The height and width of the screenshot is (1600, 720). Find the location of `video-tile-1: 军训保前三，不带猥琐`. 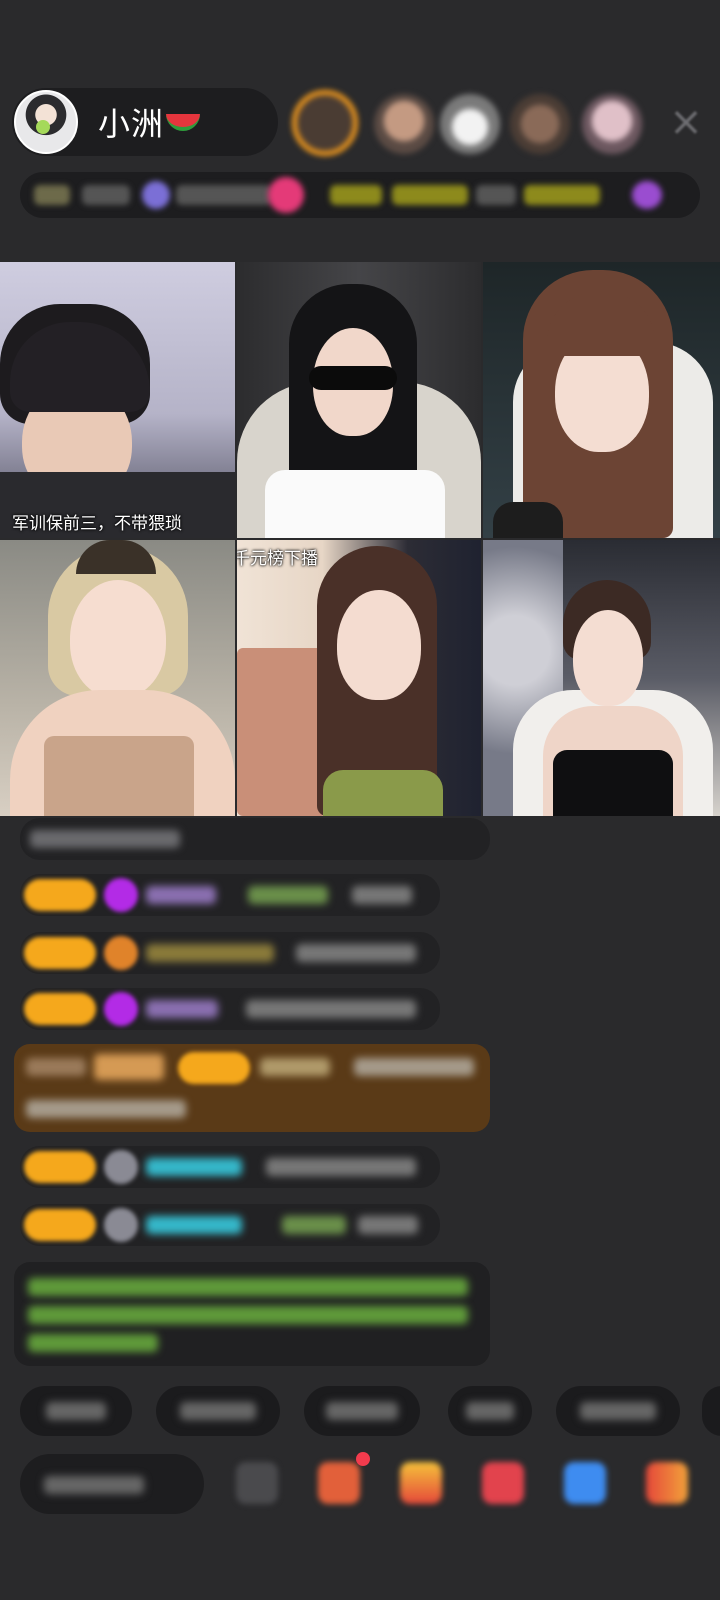

video-tile-1: 军训保前三，不带猥琐 is located at coordinates (117, 400).